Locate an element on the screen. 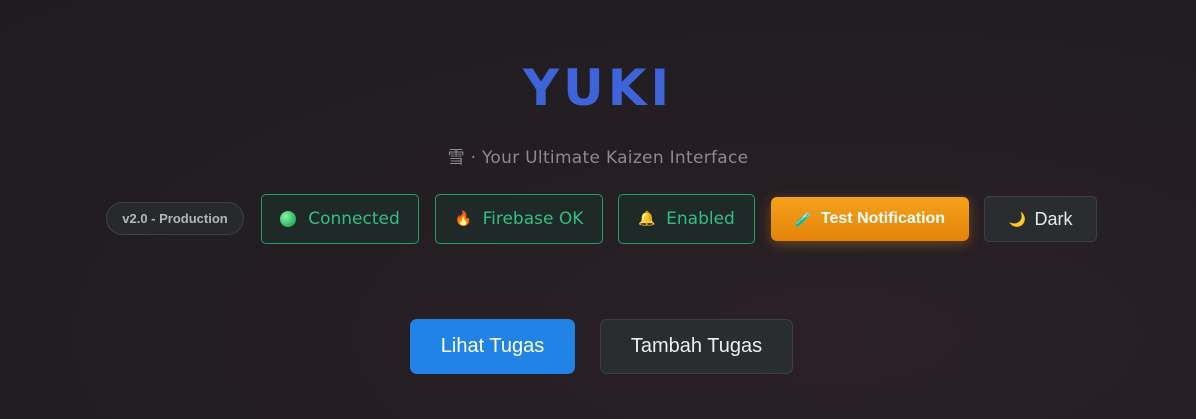 The height and width of the screenshot is (419, 1196). test-notification-label: Test Notification is located at coordinates (883, 218).